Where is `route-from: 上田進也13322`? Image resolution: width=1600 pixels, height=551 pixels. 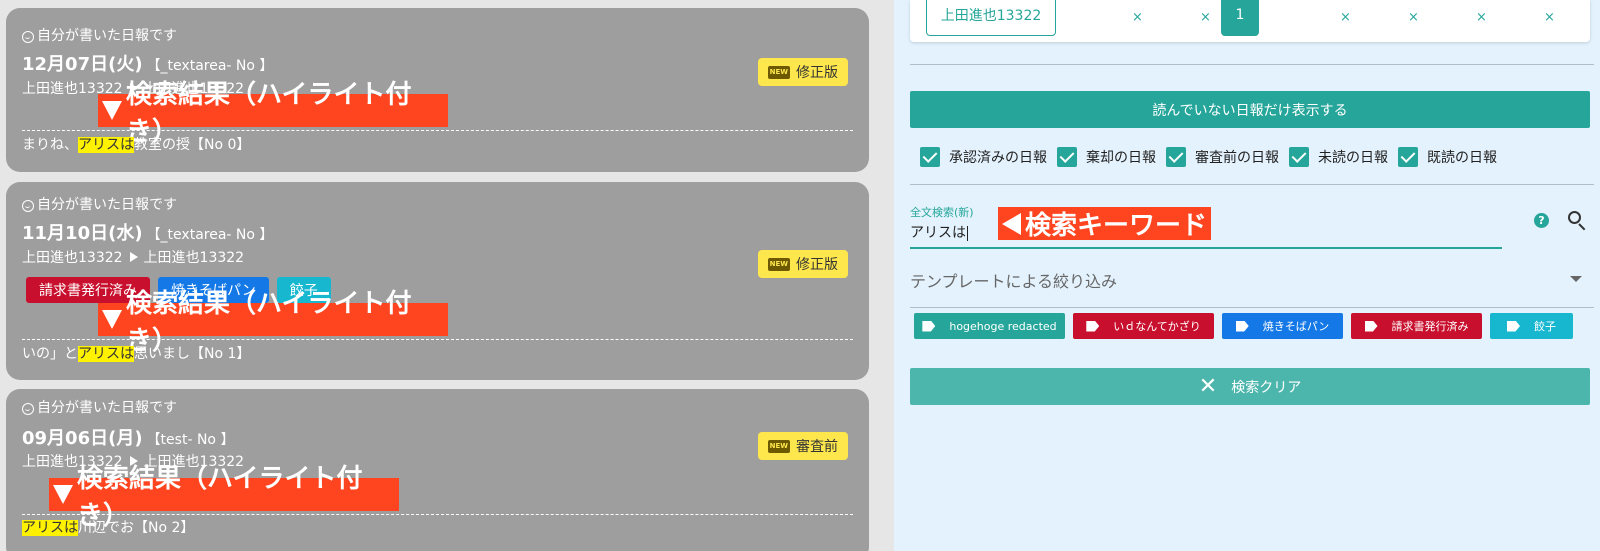 route-from: 上田進也13322 is located at coordinates (72, 258).